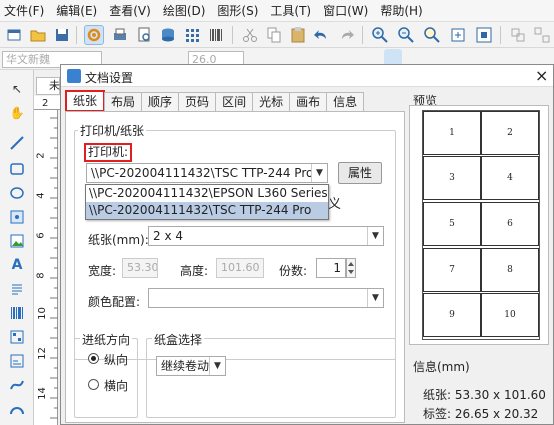 The image size is (554, 425). Describe the element at coordinates (542, 35) in the screenshot. I see `ungroup-icon` at that location.